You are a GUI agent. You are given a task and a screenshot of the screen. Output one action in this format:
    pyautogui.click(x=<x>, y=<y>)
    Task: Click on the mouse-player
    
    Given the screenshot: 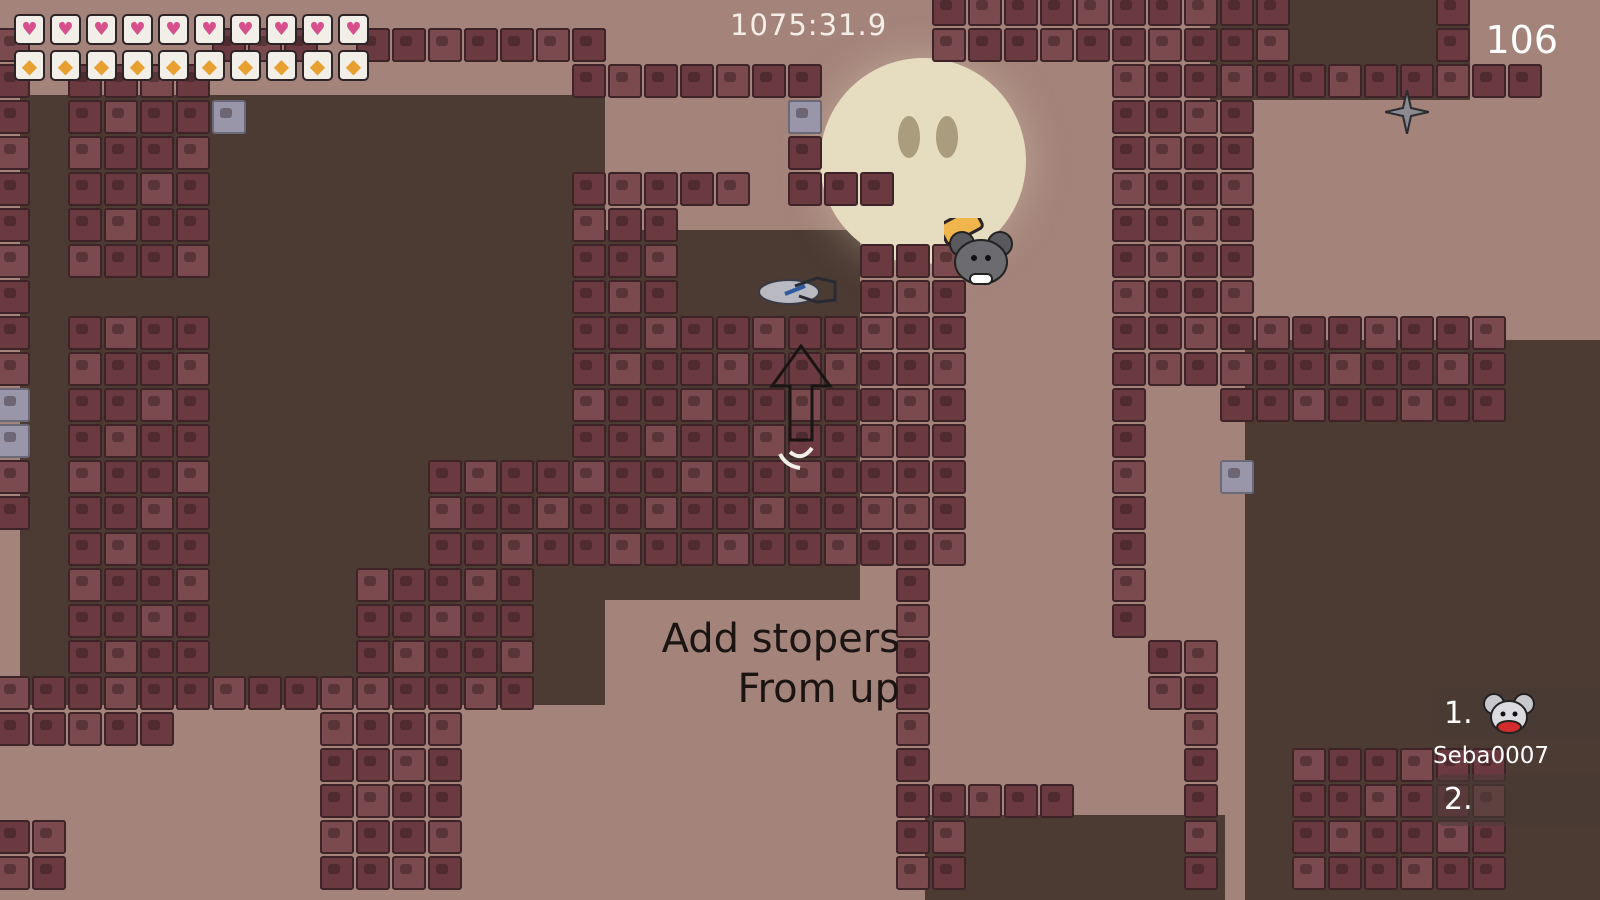 What is the action you would take?
    pyautogui.click(x=980, y=250)
    